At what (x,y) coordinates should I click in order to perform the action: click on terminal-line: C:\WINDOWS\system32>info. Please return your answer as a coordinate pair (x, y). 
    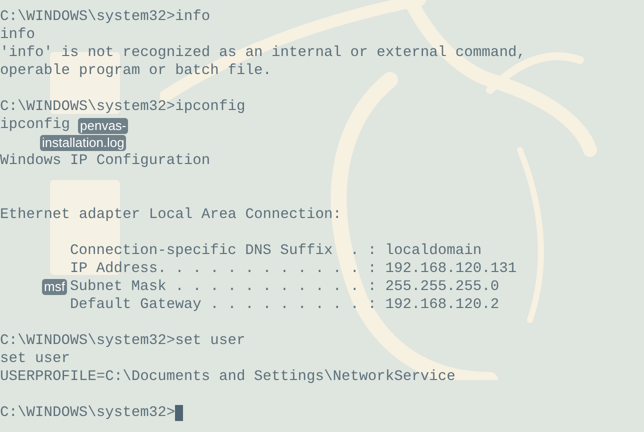
    Looking at the image, I should click on (105, 17).